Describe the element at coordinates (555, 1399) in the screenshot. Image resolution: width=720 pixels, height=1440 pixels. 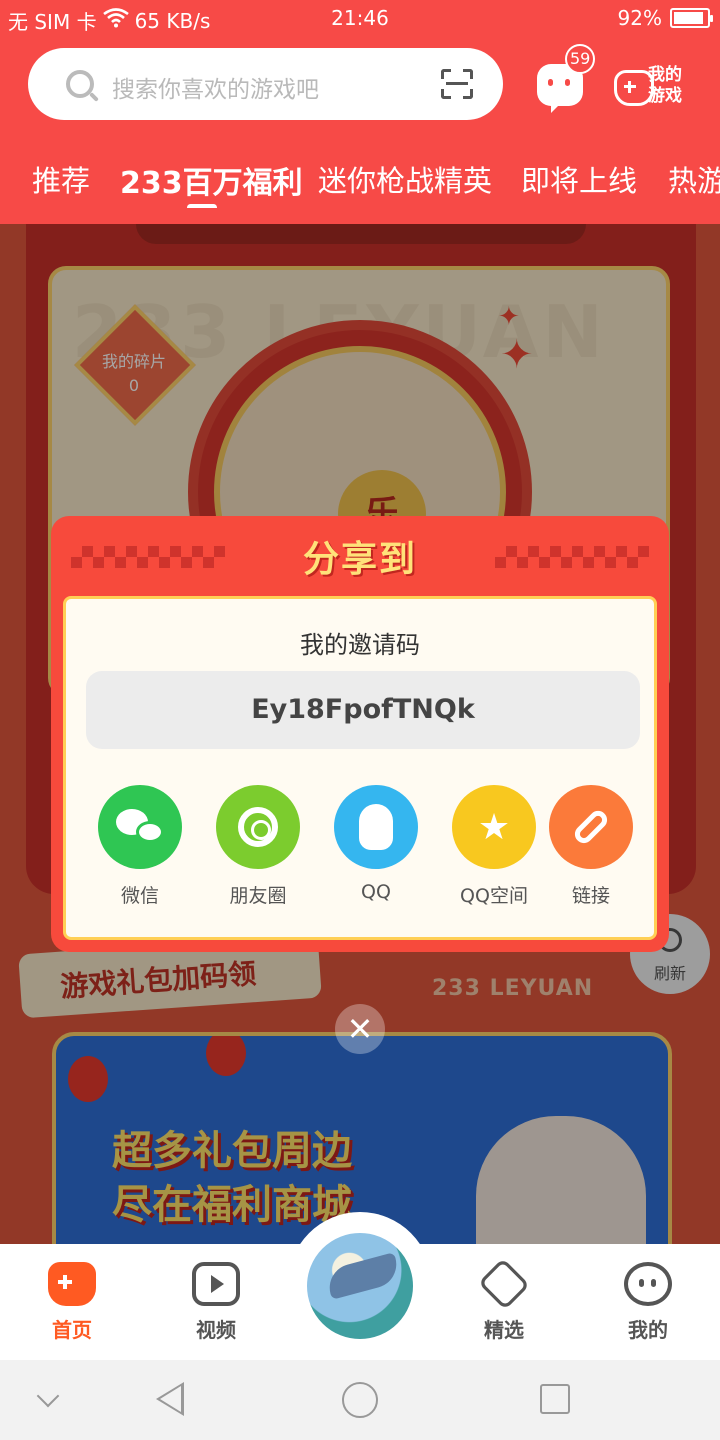
I see `recent-apps-icon` at that location.